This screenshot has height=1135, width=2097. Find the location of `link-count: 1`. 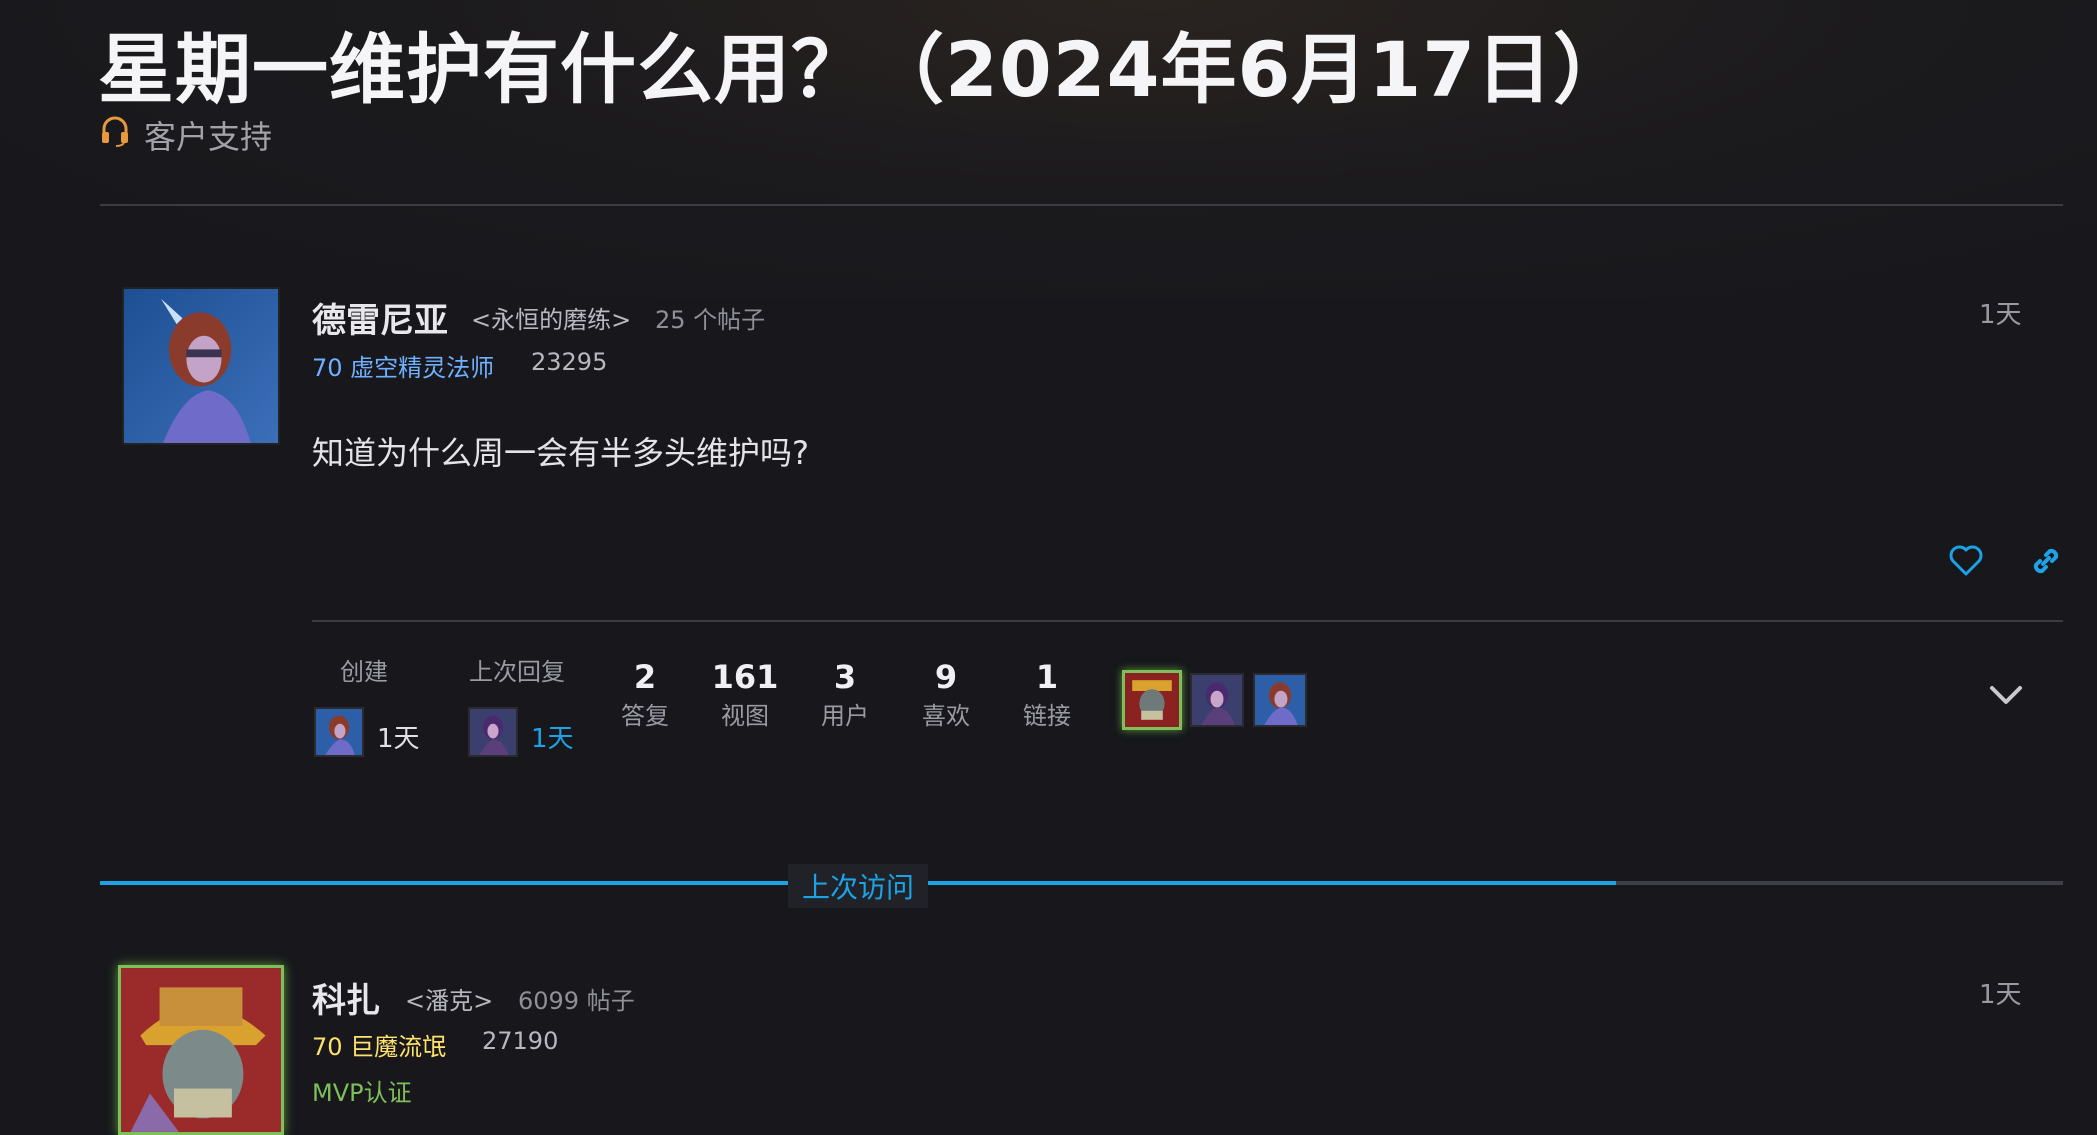

link-count: 1 is located at coordinates (1047, 677).